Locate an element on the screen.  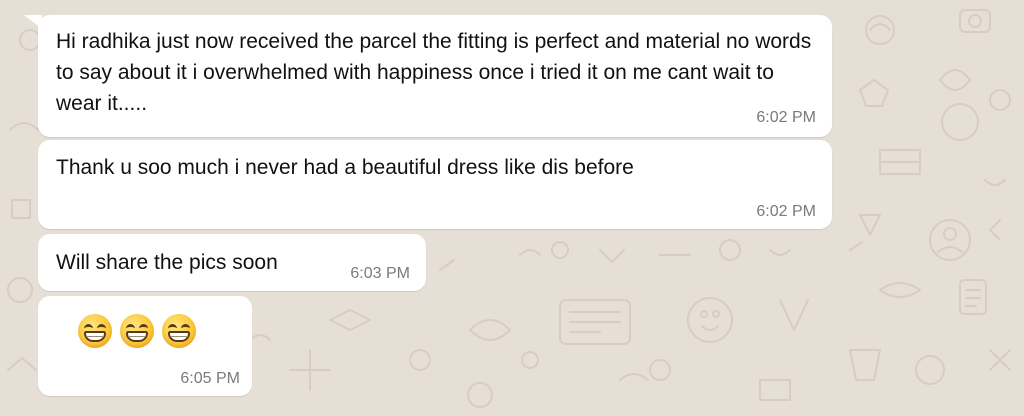
bubble-tail is located at coordinates (33, 22).